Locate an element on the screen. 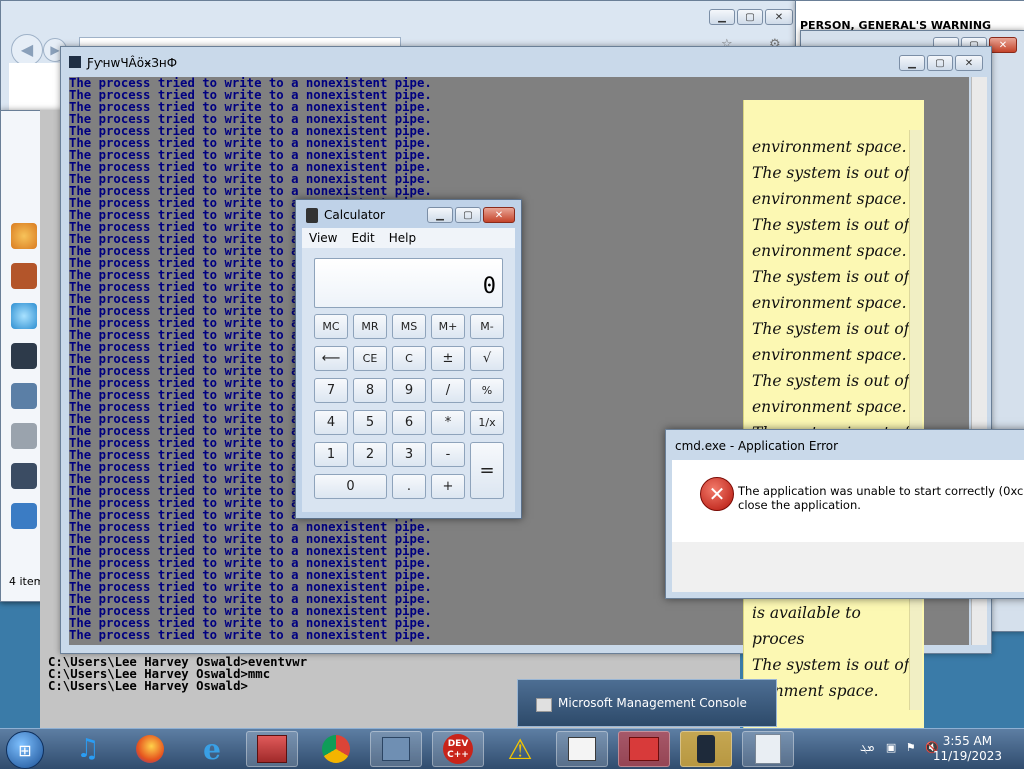 This screenshot has width=1024, height=769. mr-button: MR is located at coordinates (370, 326).